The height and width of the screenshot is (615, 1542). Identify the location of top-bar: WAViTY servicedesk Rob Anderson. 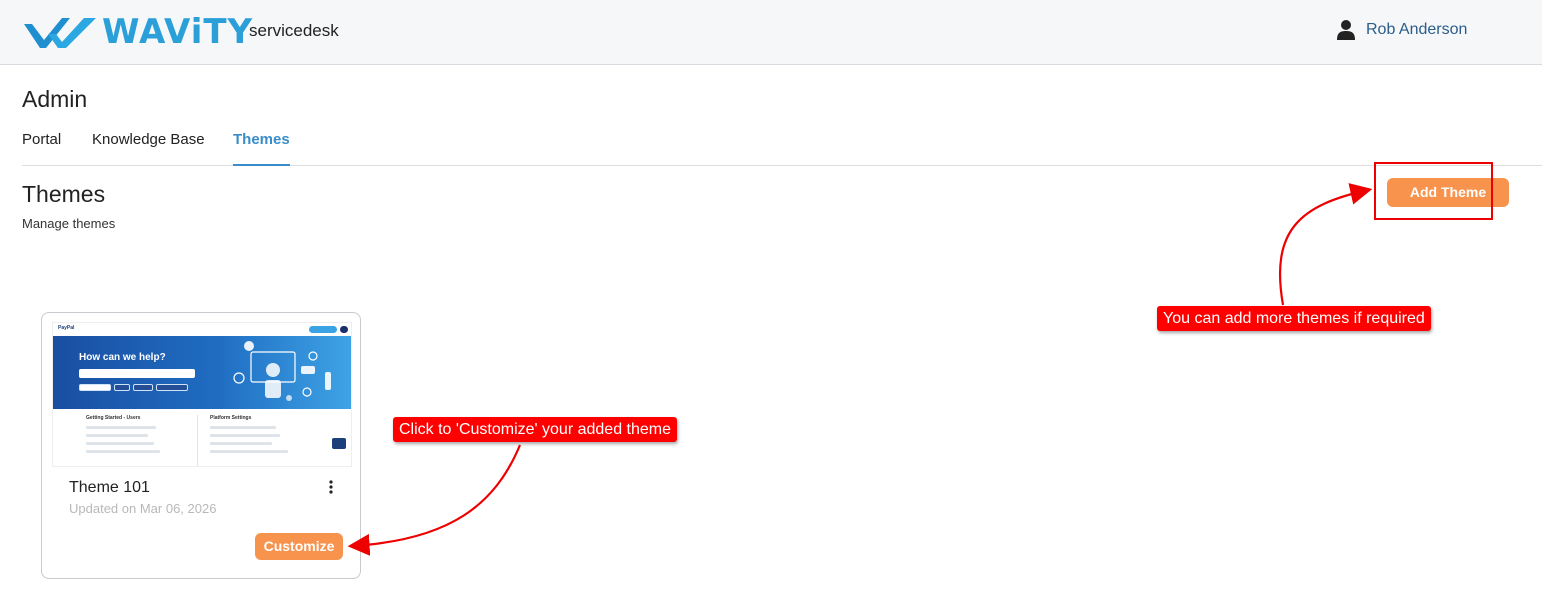
(771, 32).